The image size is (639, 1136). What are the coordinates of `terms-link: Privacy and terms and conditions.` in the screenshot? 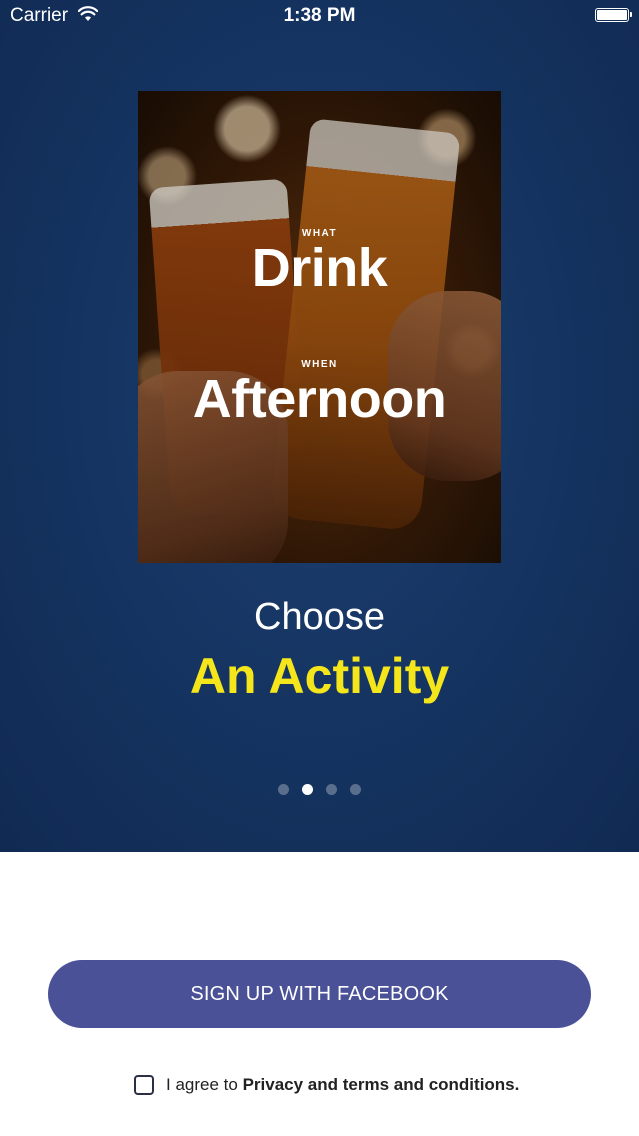 It's located at (381, 1084).